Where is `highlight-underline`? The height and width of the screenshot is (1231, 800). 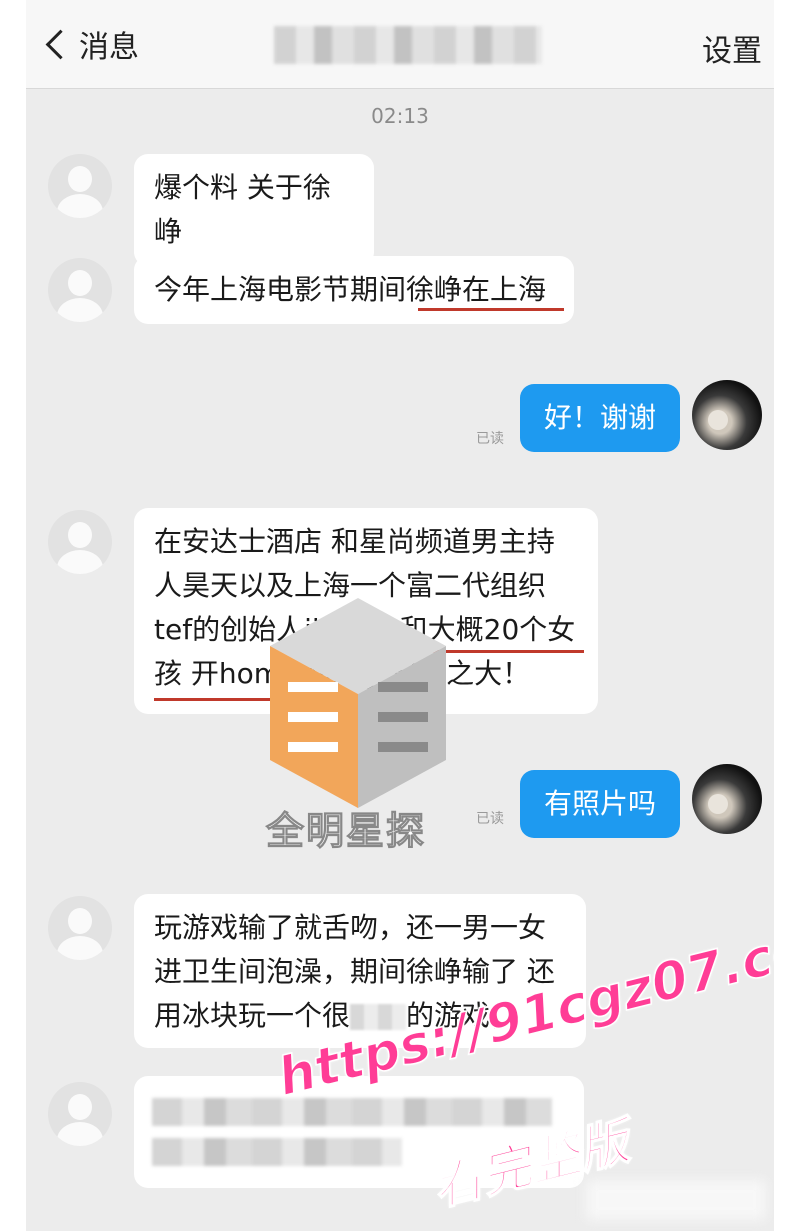 highlight-underline is located at coordinates (491, 309).